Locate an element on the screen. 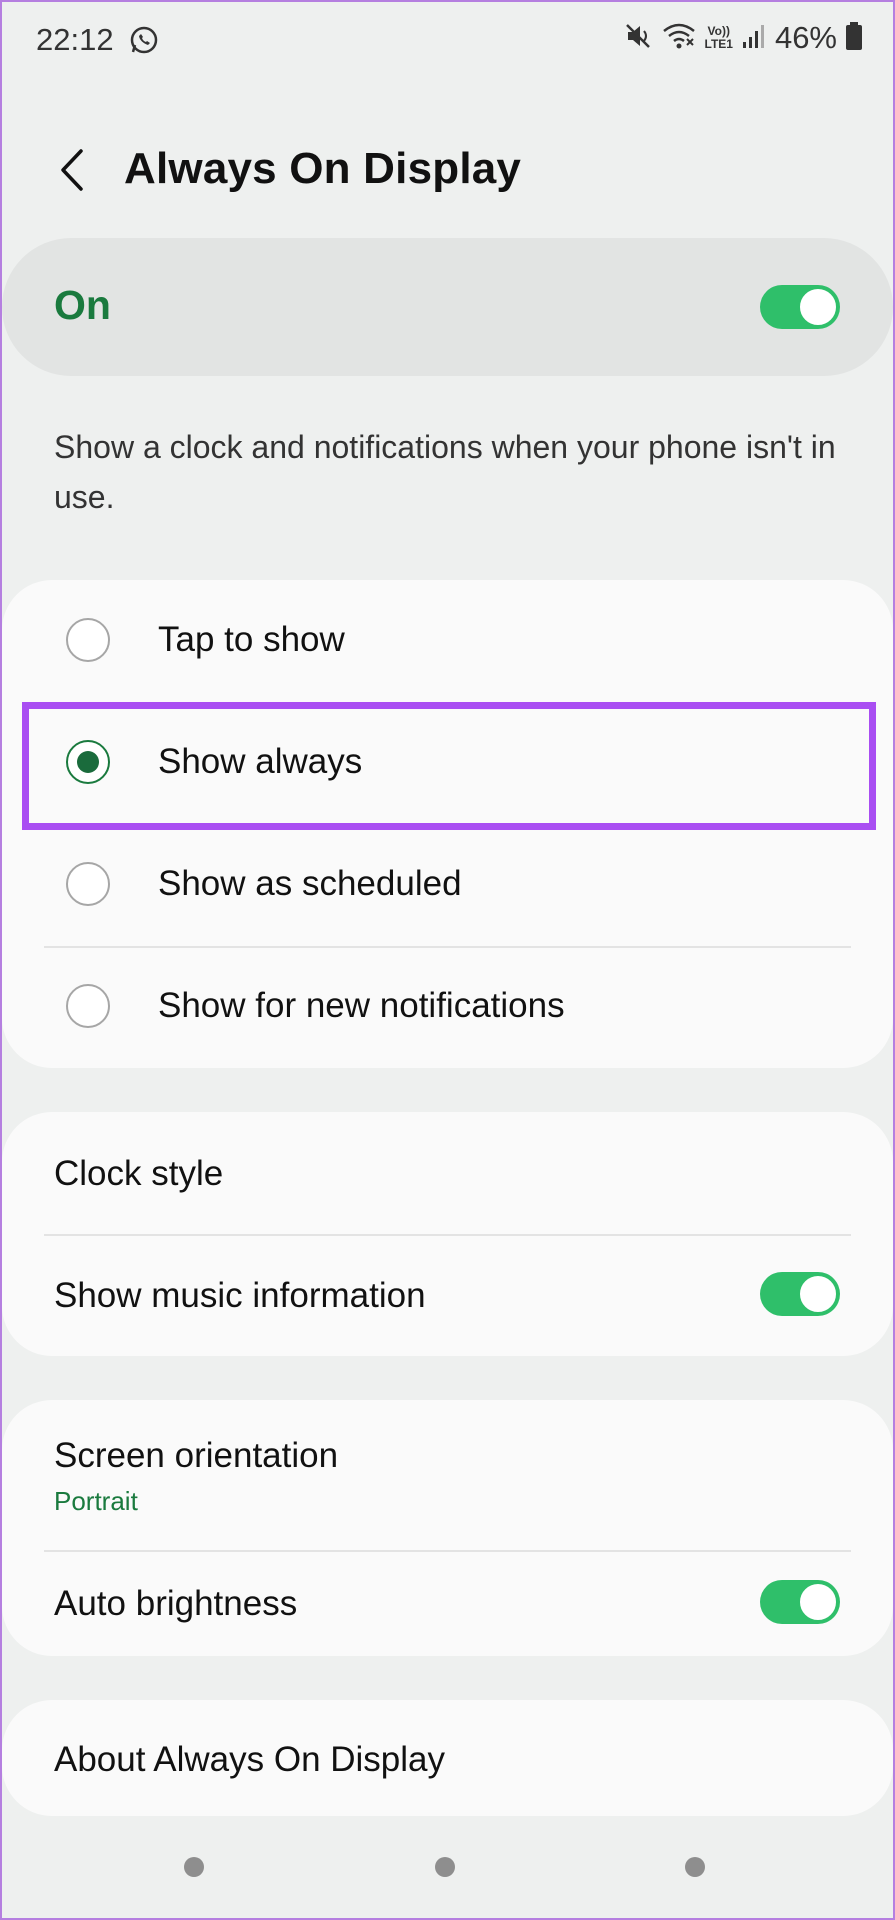 This screenshot has width=895, height=1920. screen-orientation-value: Portrait is located at coordinates (96, 1501).